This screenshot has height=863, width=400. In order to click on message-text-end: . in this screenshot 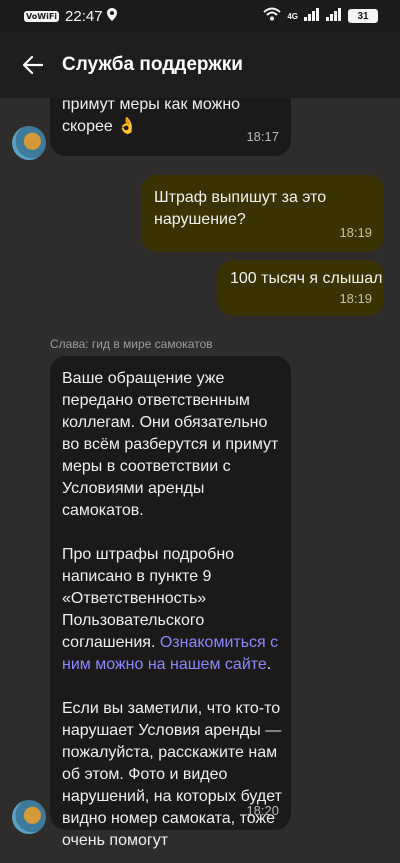, I will do `click(269, 664)`.